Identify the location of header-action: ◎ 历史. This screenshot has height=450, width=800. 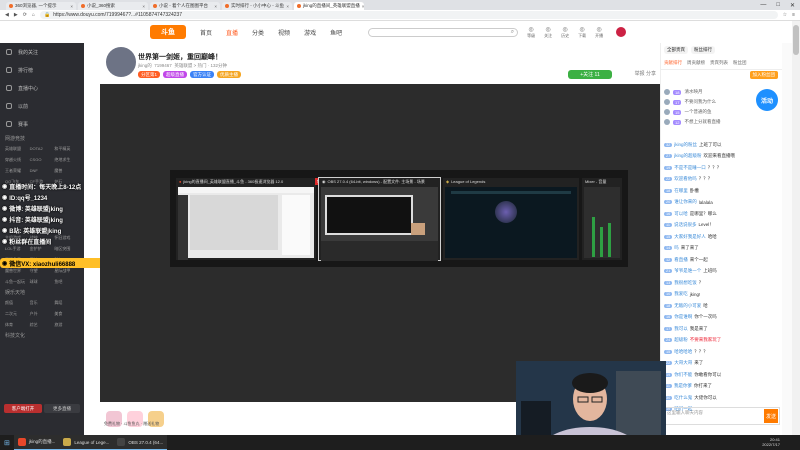
(565, 32).